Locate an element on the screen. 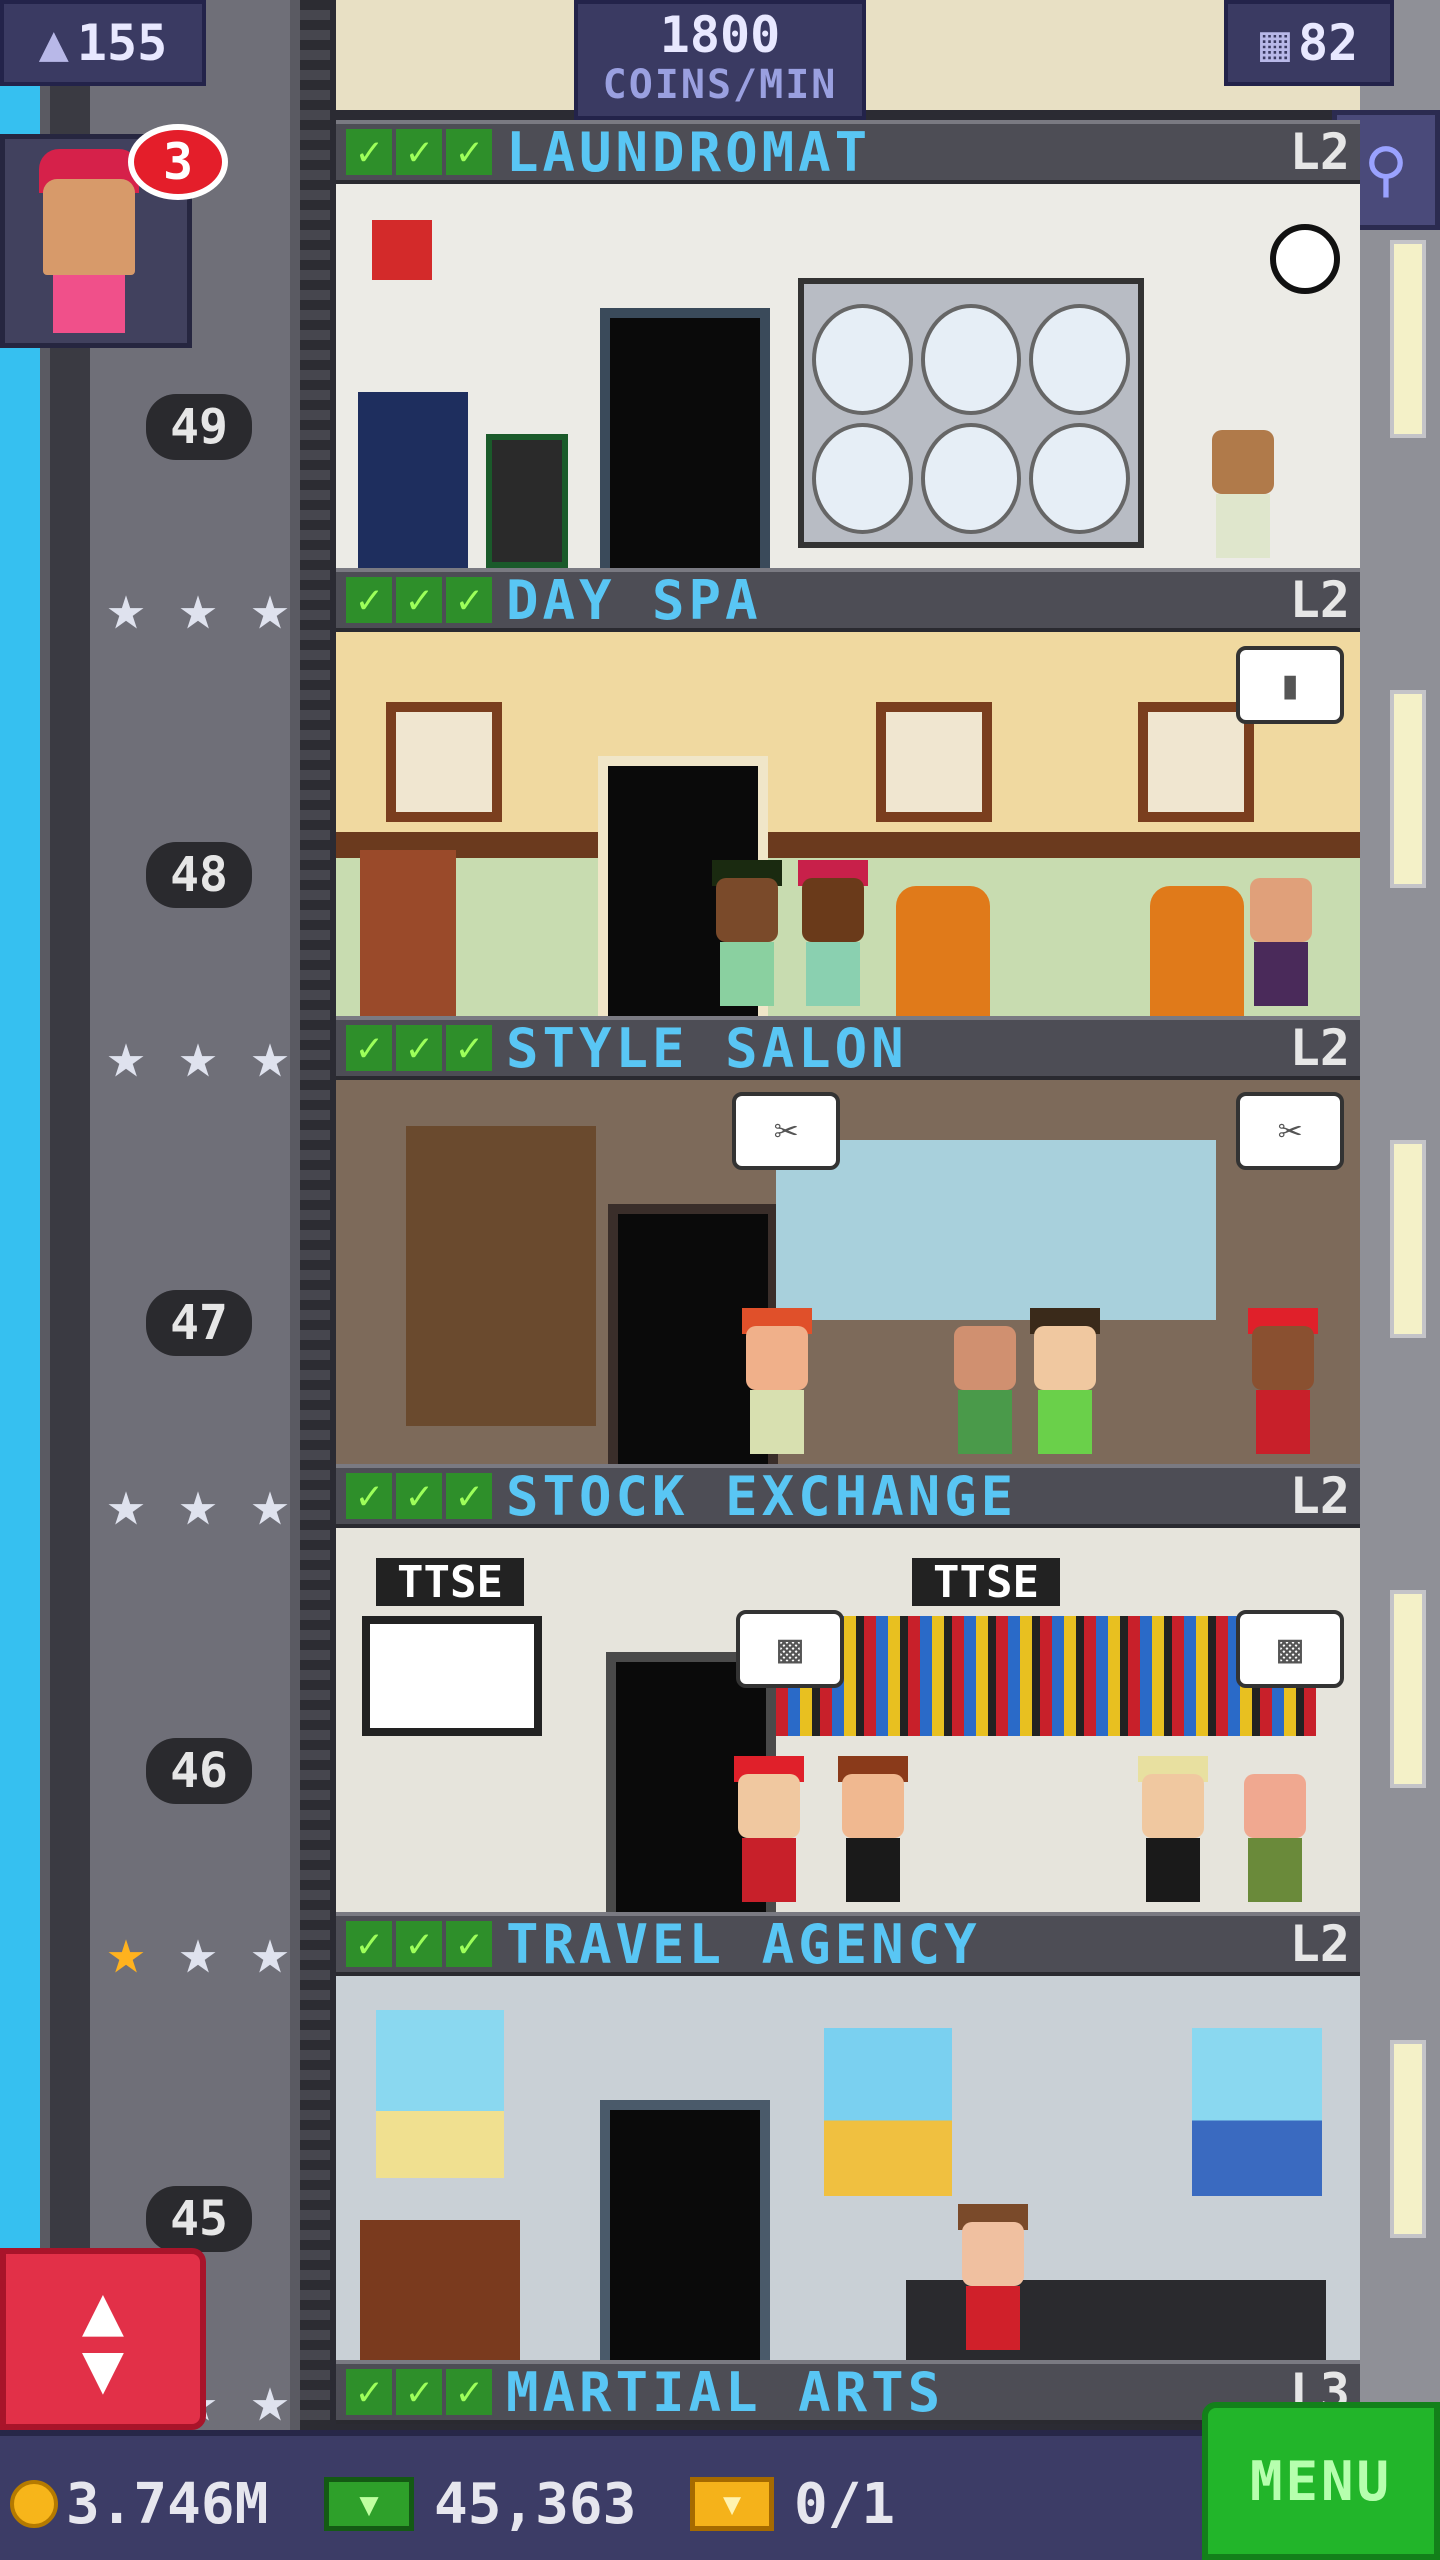 The image size is (1440, 2560). elevator-rail is located at coordinates (70, 1215).